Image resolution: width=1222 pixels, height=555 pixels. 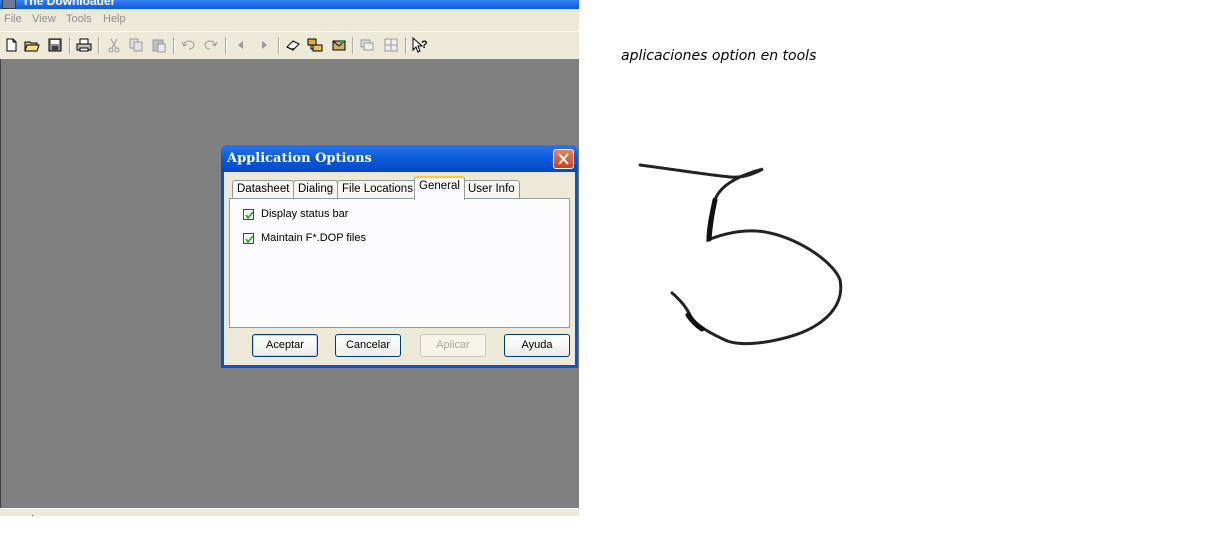 What do you see at coordinates (79, 19) in the screenshot?
I see `menu-tools: Tools` at bounding box center [79, 19].